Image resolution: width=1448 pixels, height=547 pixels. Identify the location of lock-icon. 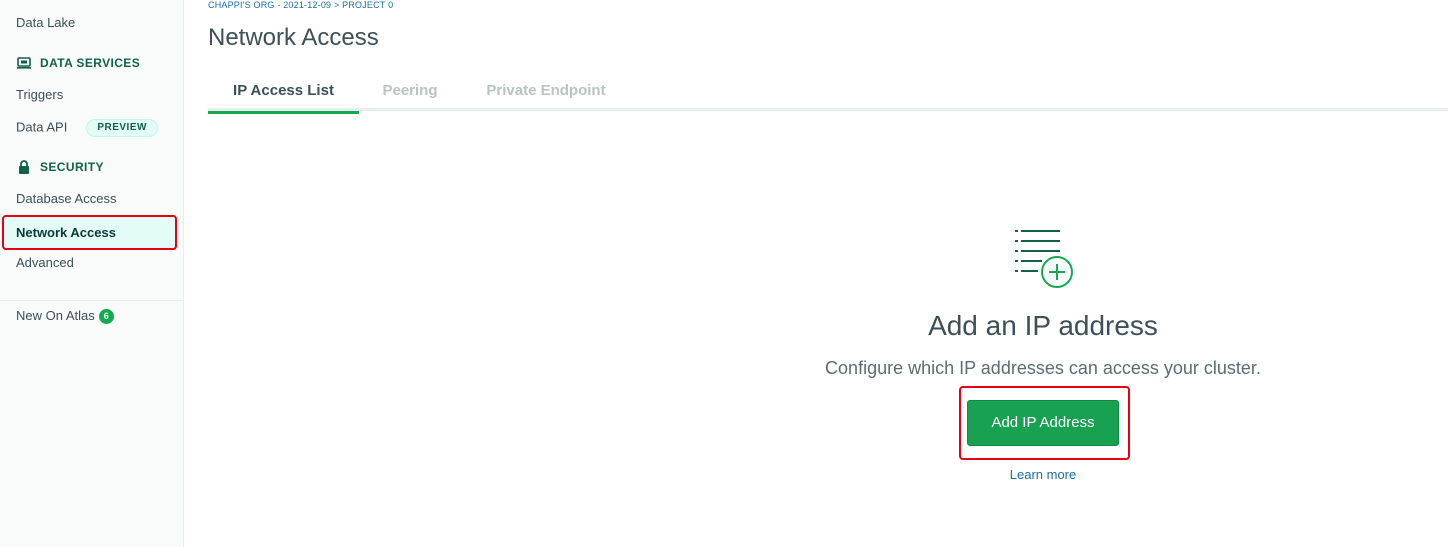
(24, 167).